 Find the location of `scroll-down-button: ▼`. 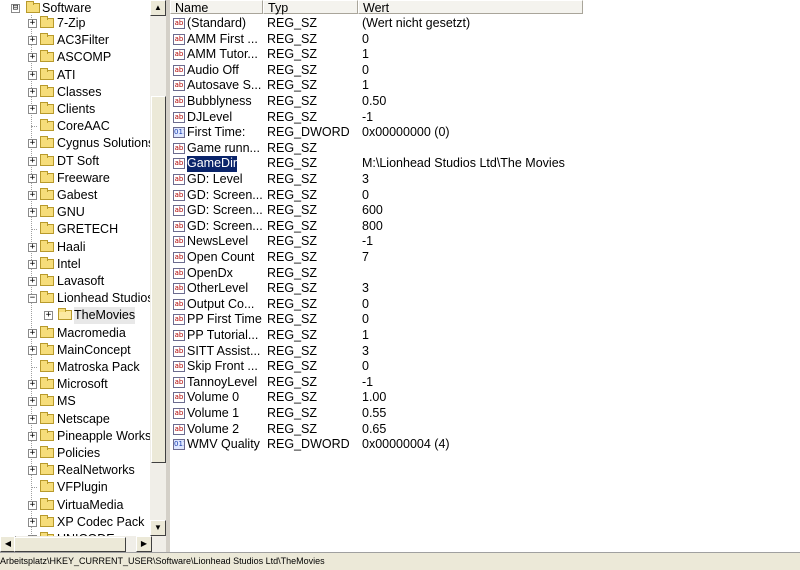

scroll-down-button: ▼ is located at coordinates (158, 528).